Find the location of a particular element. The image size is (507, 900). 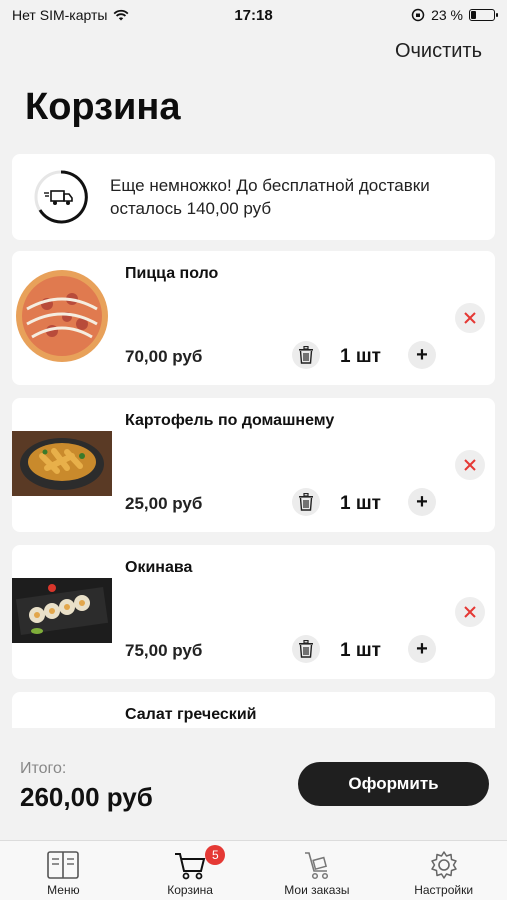

orders-cart-icon is located at coordinates (316, 866).